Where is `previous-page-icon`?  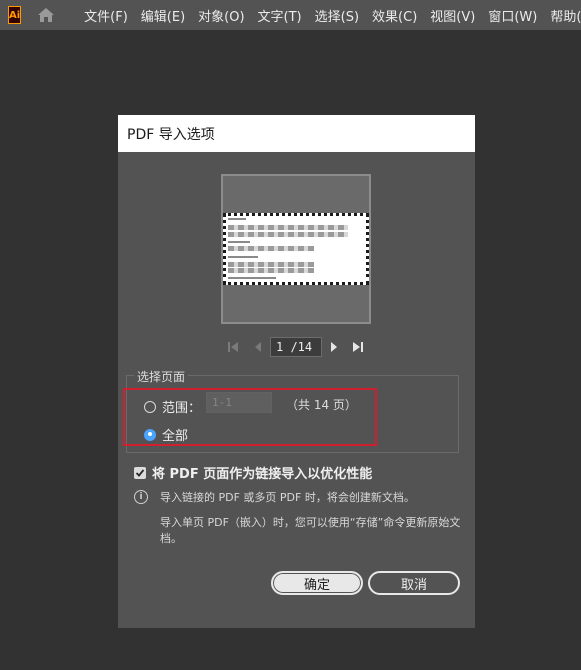
previous-page-icon is located at coordinates (258, 347).